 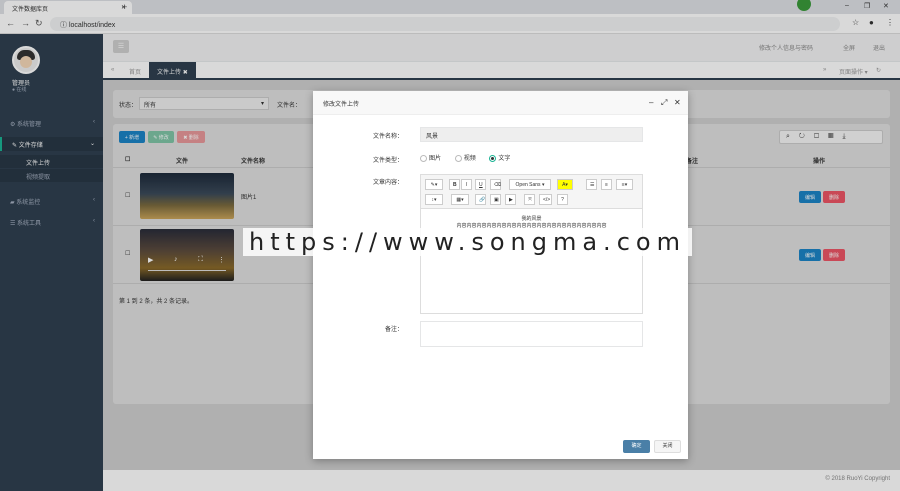 What do you see at coordinates (51, 222) in the screenshot?
I see `sidebar-item-tools: ☰ 系统工具 ‹` at bounding box center [51, 222].